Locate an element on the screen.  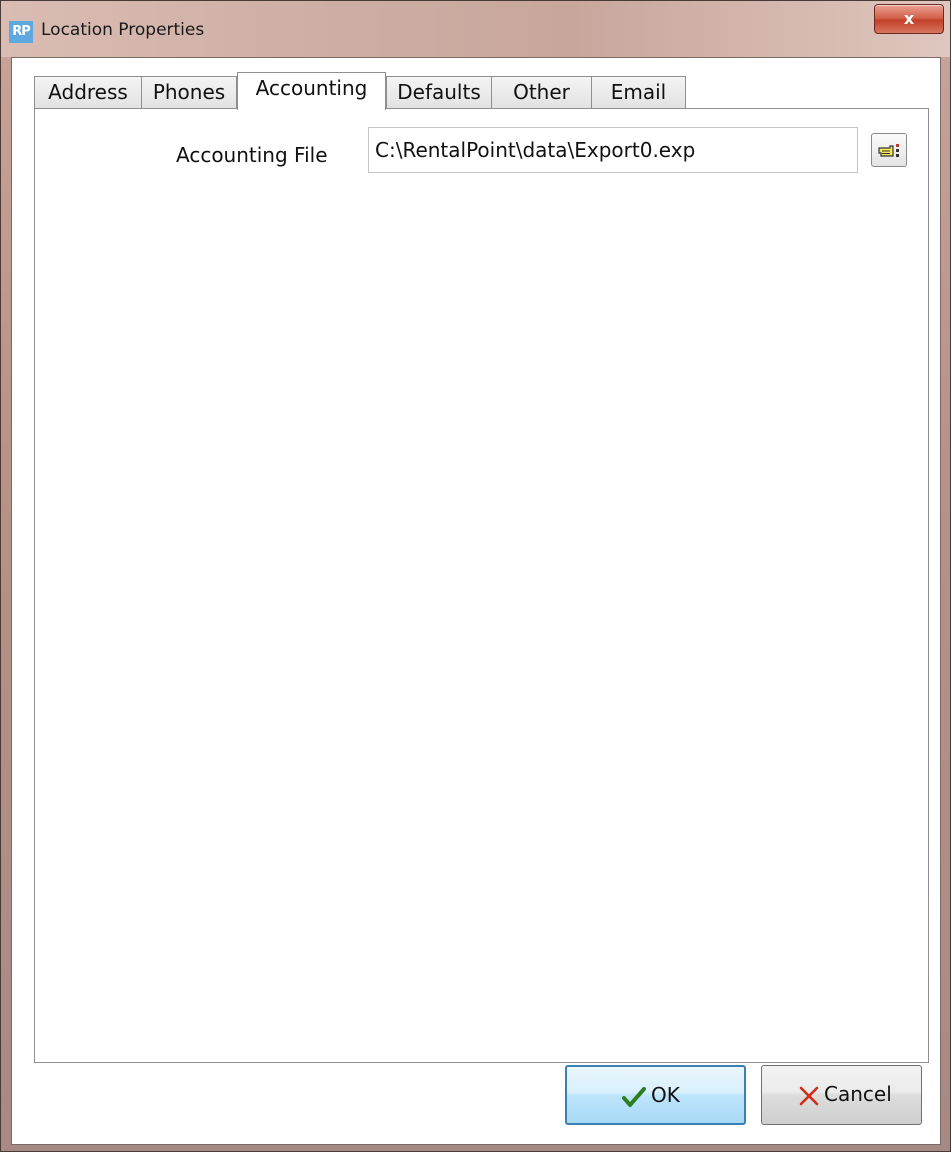
ok-button-label: OK is located at coordinates (665, 1095).